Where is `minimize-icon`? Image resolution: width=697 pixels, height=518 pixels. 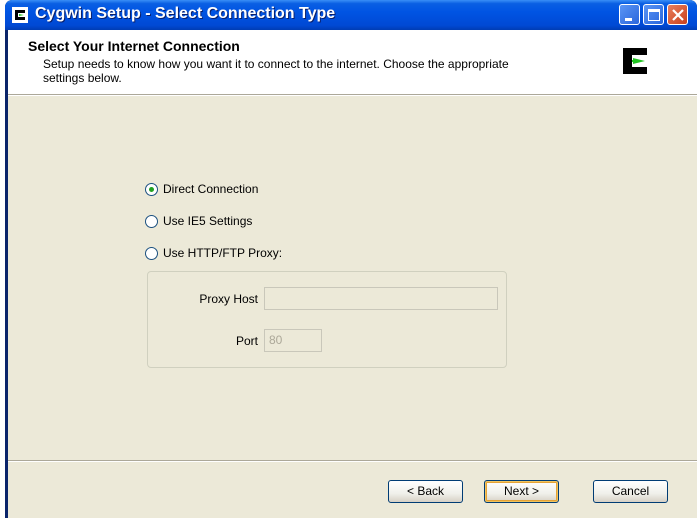 minimize-icon is located at coordinates (628, 19).